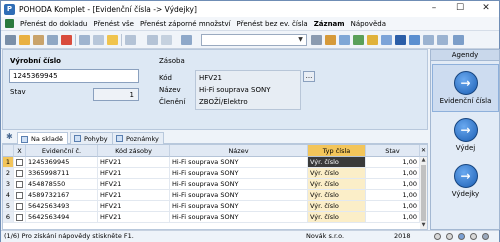 This screenshot has height=242, width=500. What do you see at coordinates (10, 40) in the screenshot?
I see `toolbar-grip-icon` at bounding box center [10, 40].